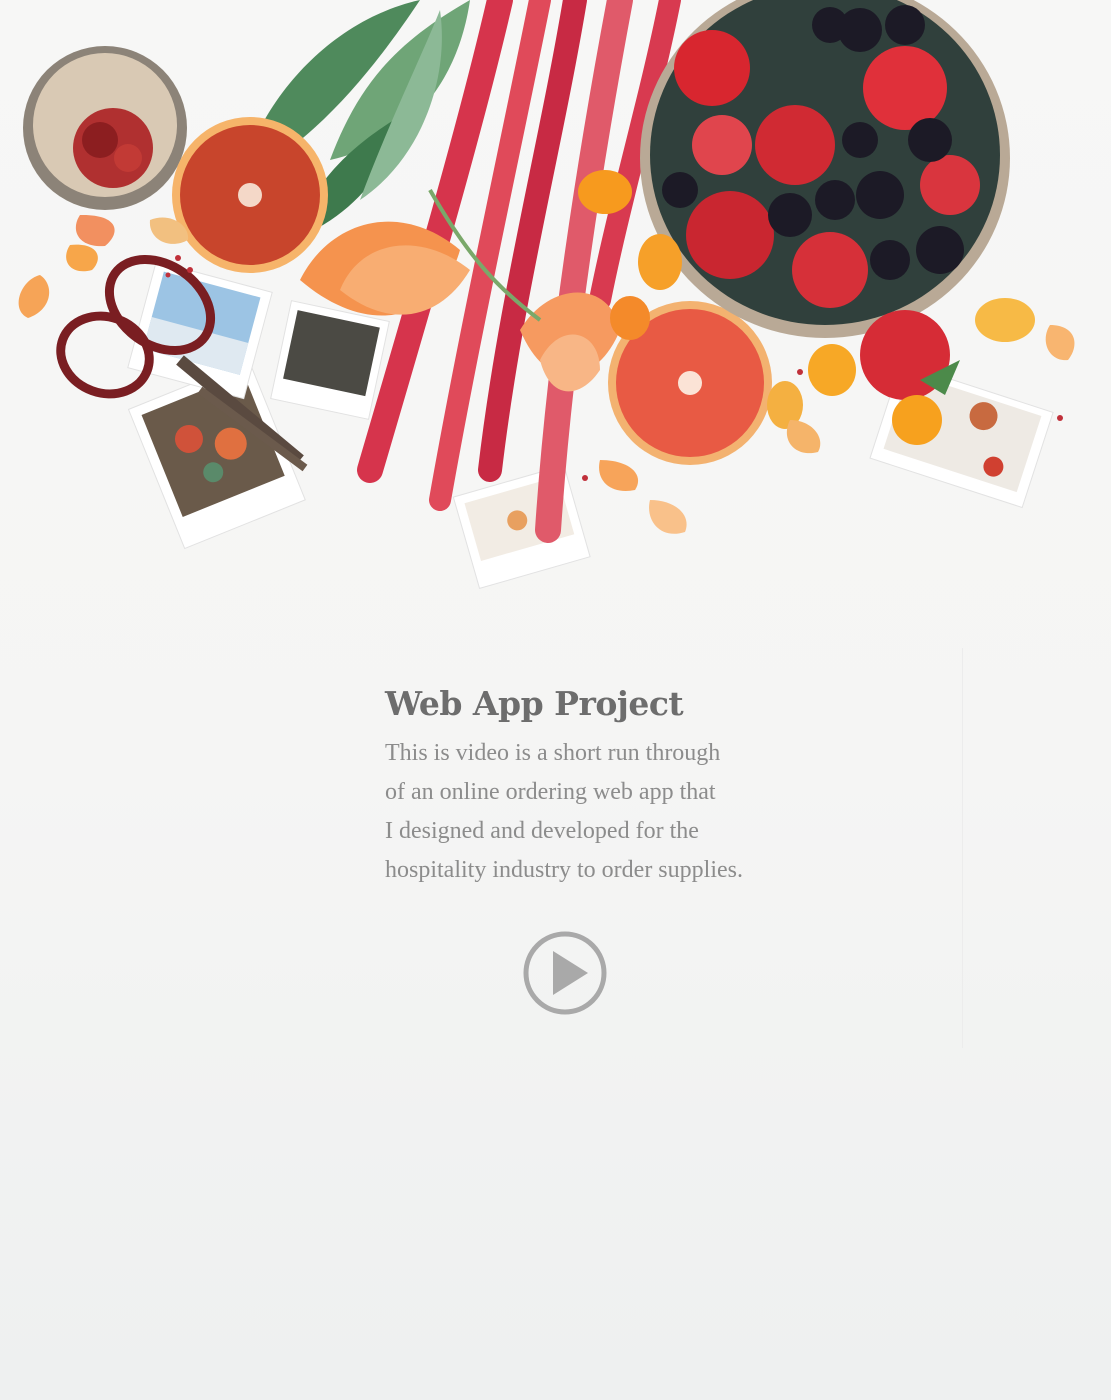 This screenshot has height=1400, width=1111. Describe the element at coordinates (825, 169) in the screenshot. I see `berry-bowl` at that location.